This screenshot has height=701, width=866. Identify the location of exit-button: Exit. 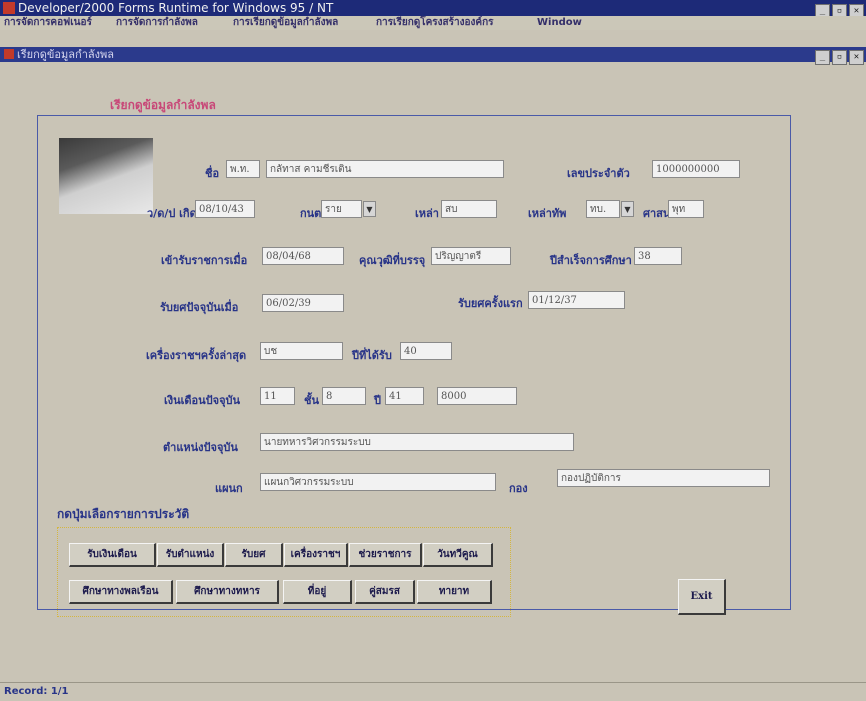
(702, 597).